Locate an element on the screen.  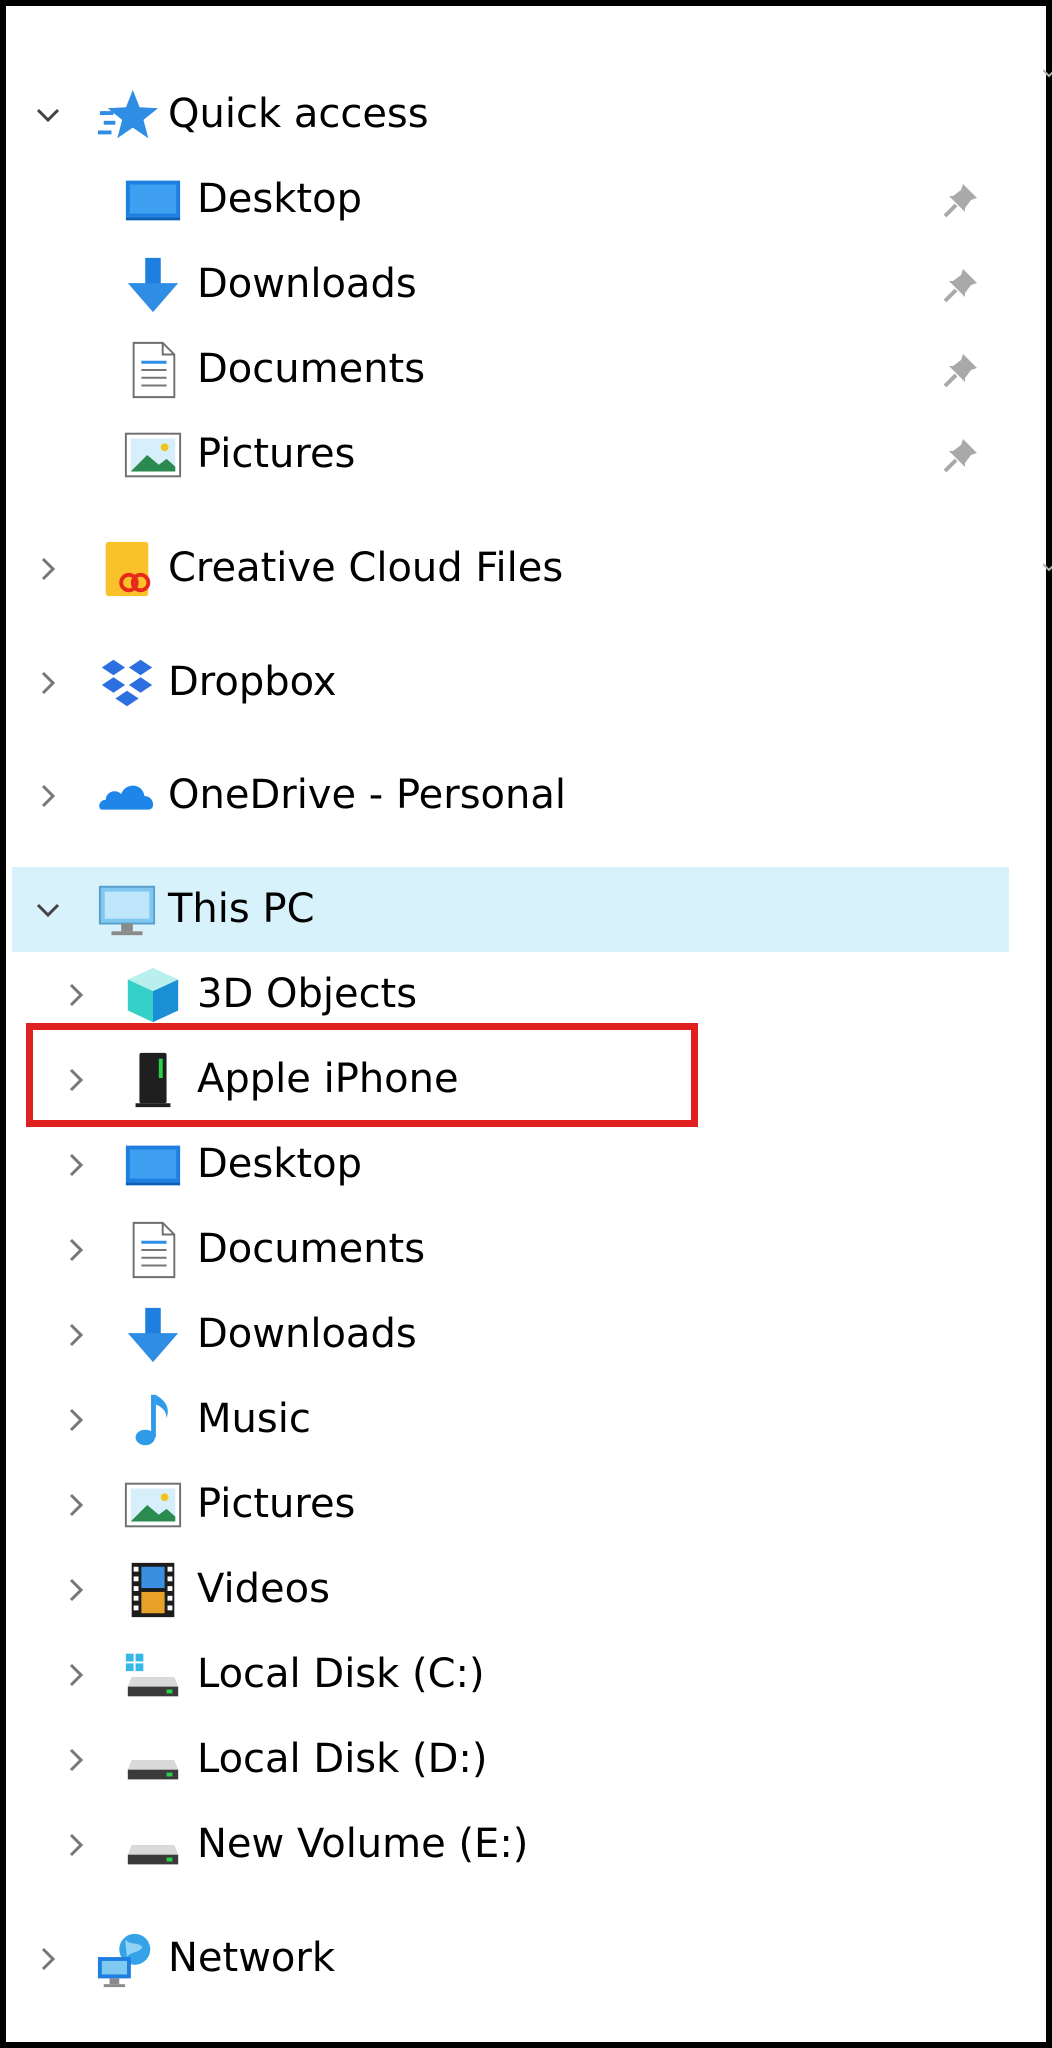
tree-item-creative-cloud-files: Creative Cloud Files is located at coordinates (510, 568).